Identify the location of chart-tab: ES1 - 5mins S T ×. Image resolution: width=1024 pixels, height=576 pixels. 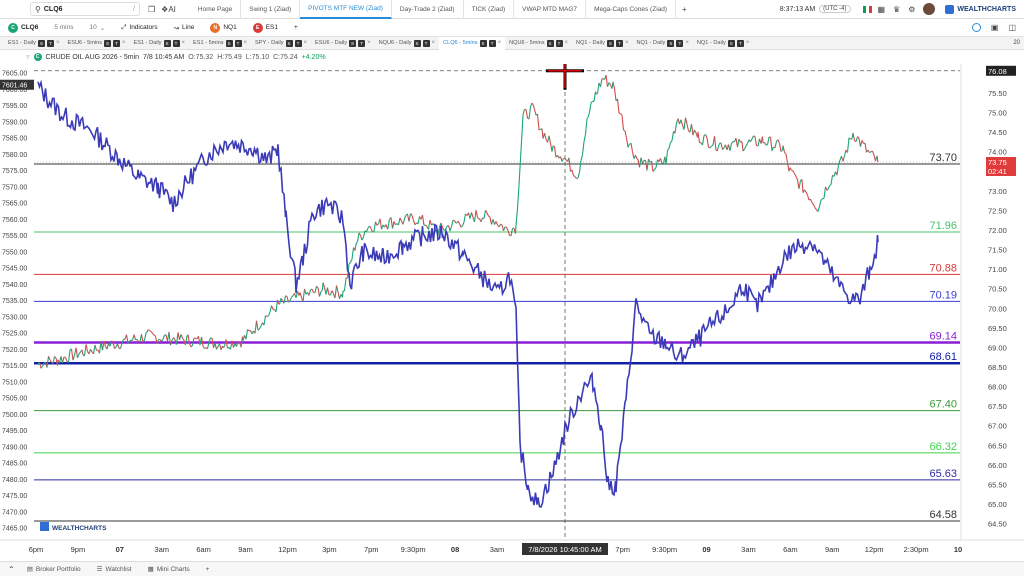
(220, 43).